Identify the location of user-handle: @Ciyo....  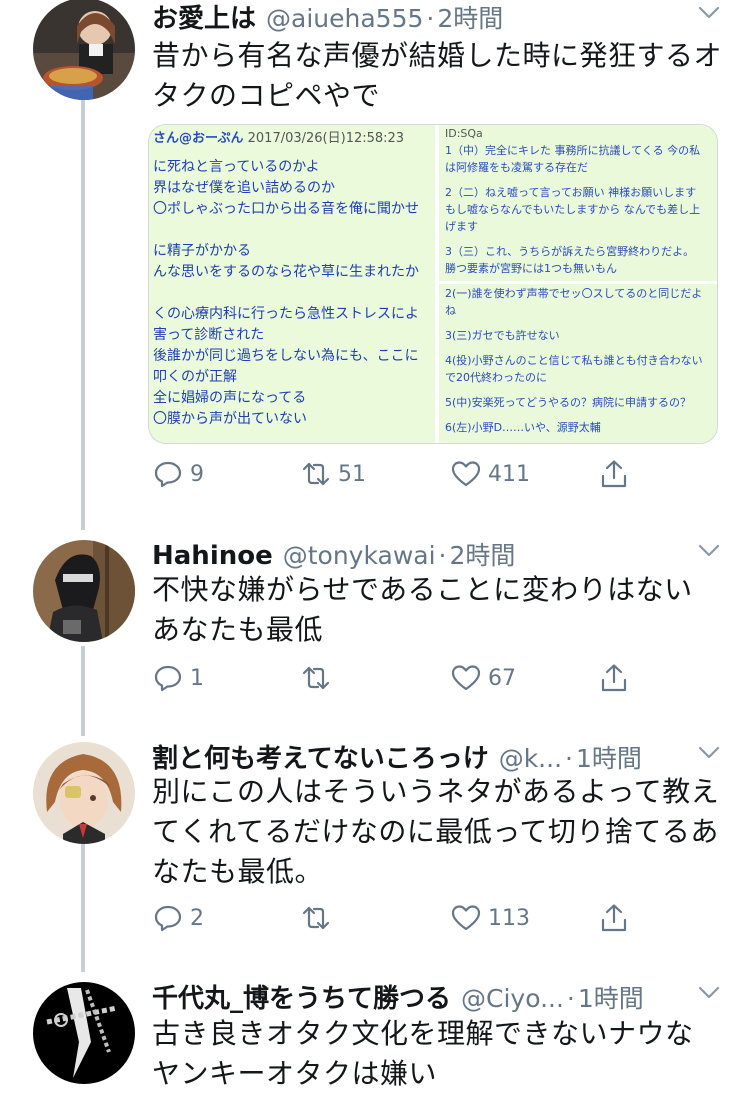
(512, 998).